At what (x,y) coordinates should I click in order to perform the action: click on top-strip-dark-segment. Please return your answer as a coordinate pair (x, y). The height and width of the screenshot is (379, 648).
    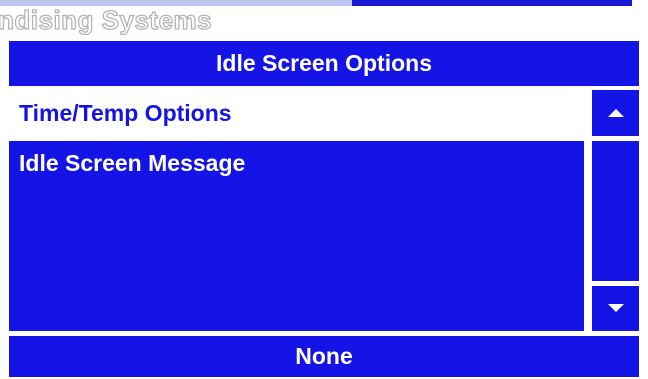
    Looking at the image, I should click on (492, 3).